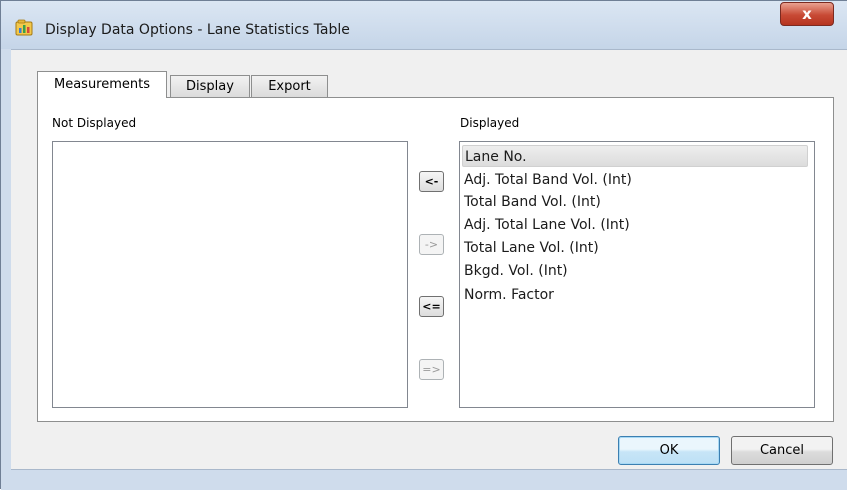  What do you see at coordinates (635, 156) in the screenshot?
I see `list-item: Lane No.` at bounding box center [635, 156].